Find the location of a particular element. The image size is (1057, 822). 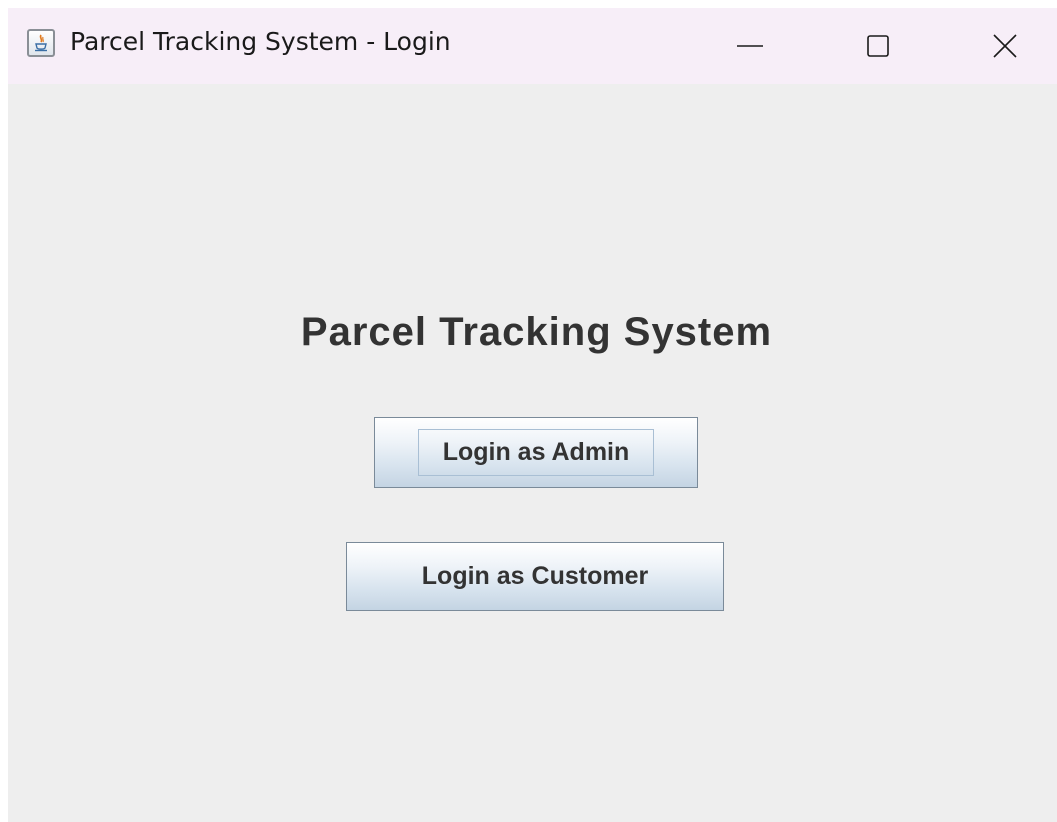

login-customer-button: Login as Customer is located at coordinates (535, 576).